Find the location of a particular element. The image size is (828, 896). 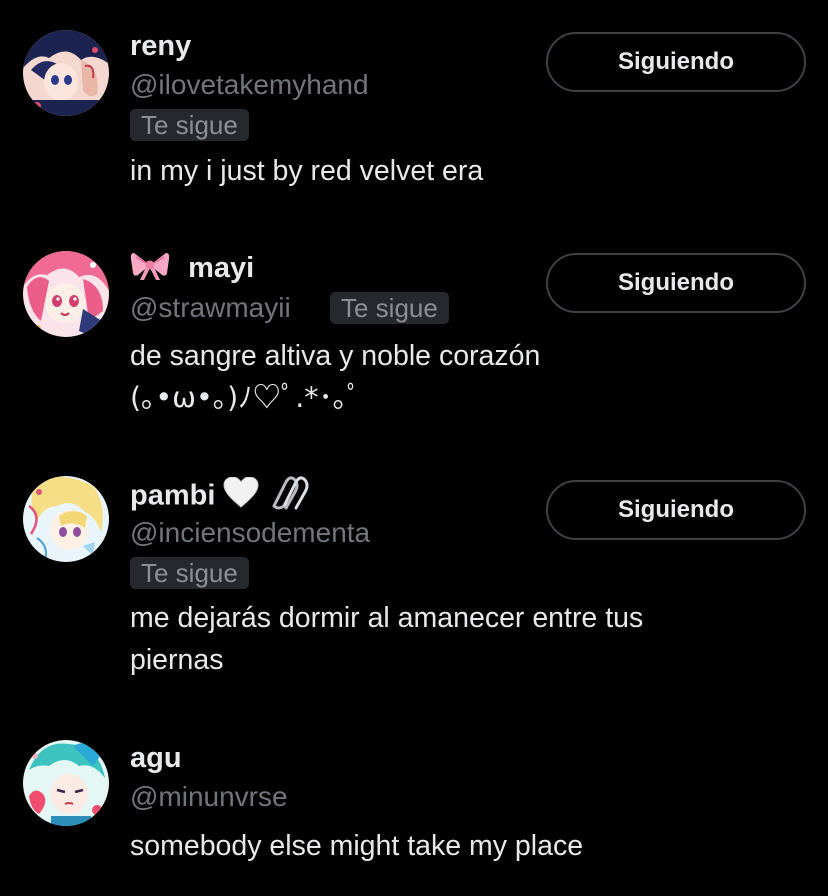

display-name: agu is located at coordinates (156, 758).